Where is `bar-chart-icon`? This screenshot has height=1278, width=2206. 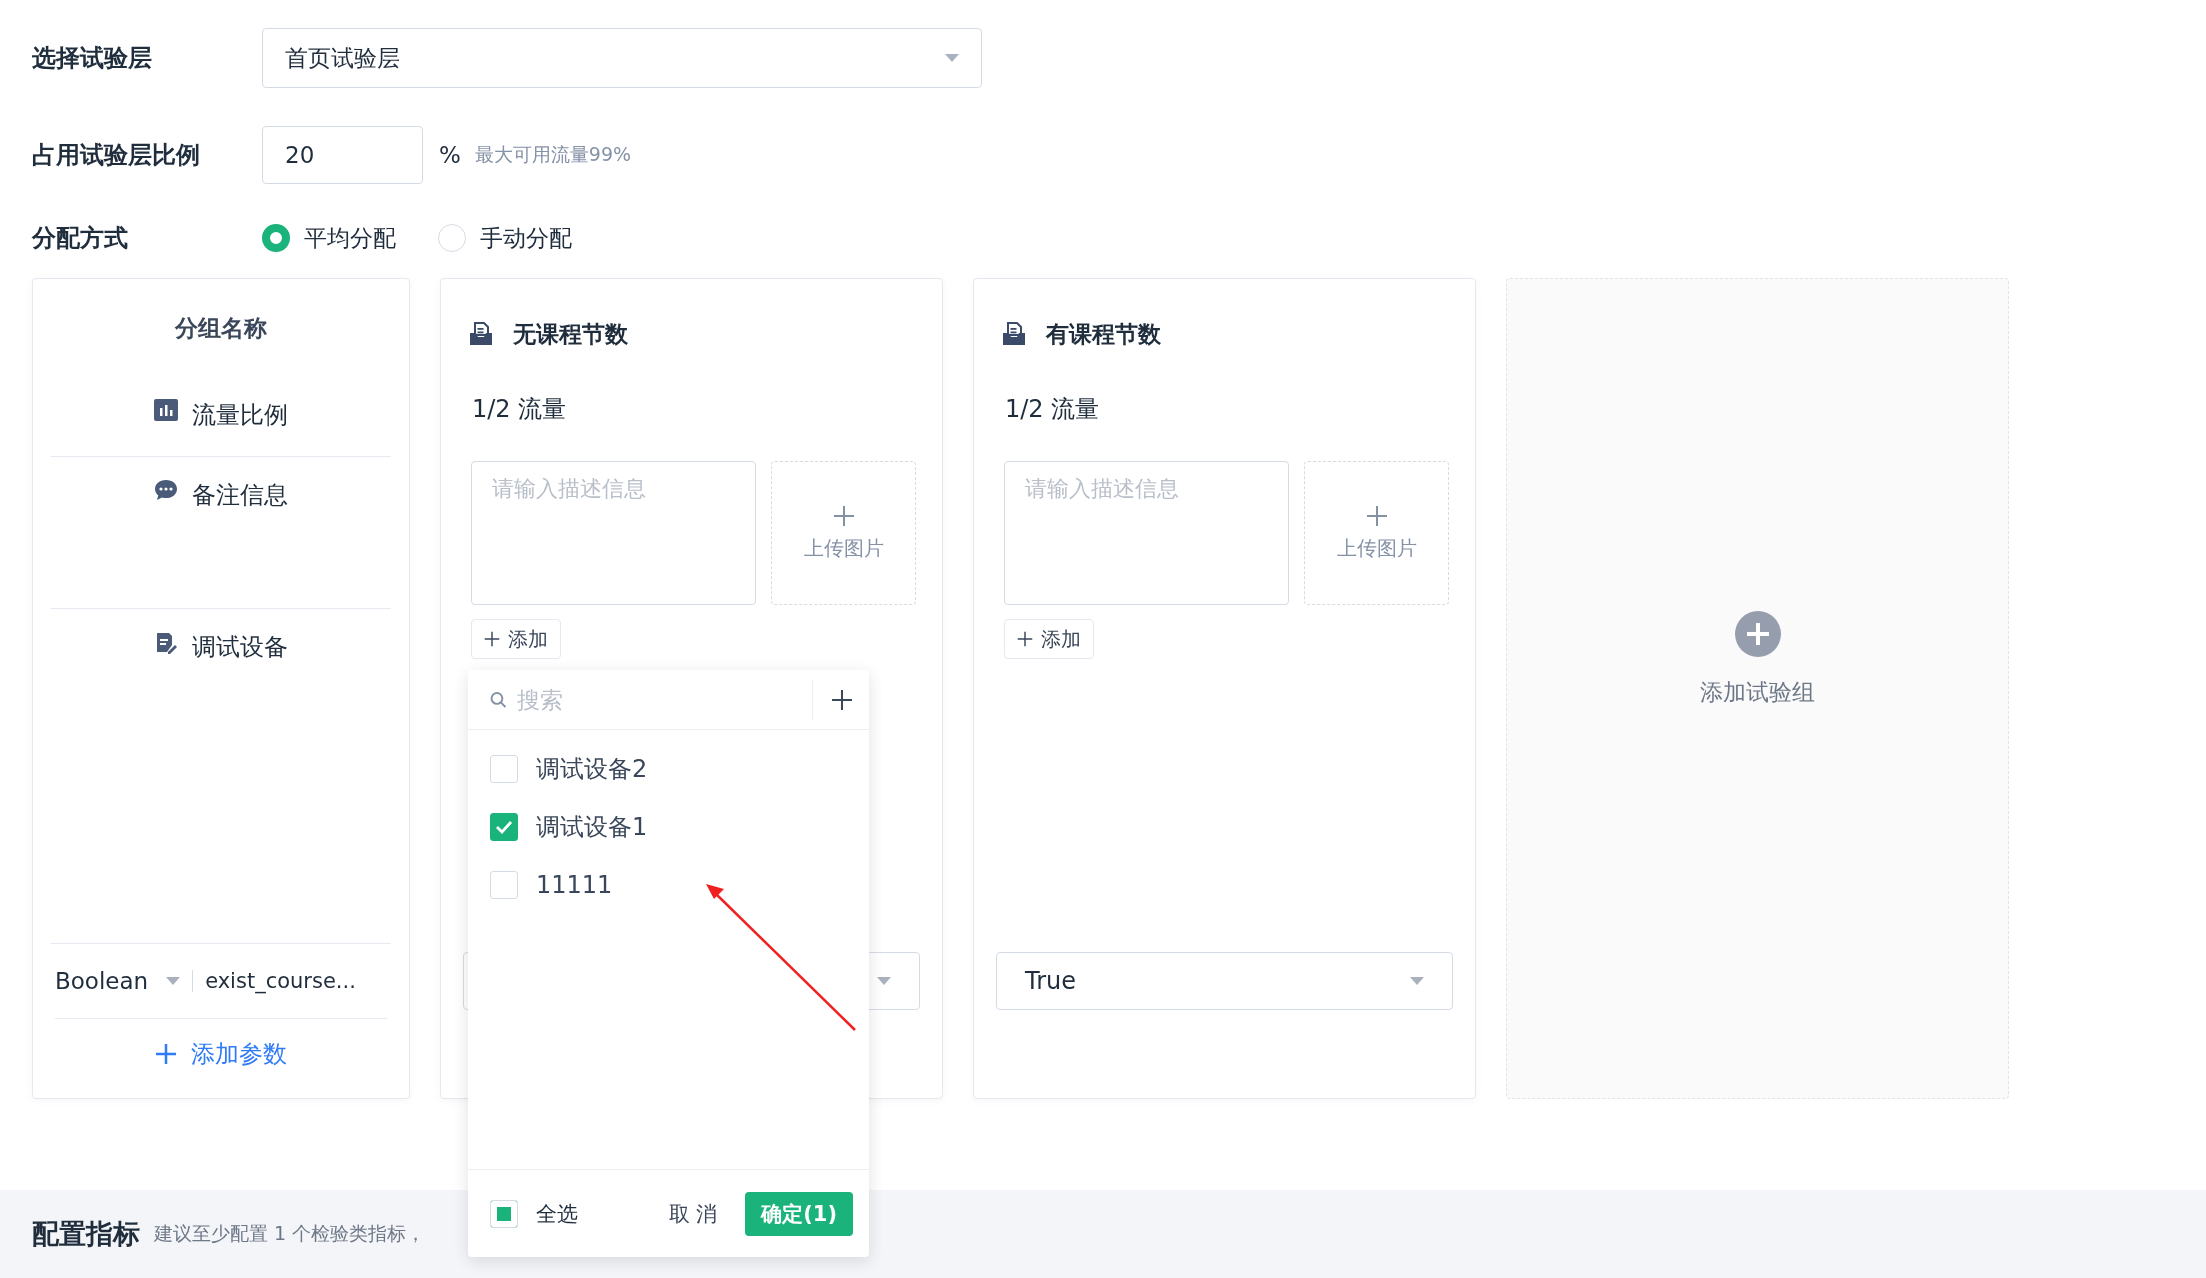 bar-chart-icon is located at coordinates (166, 410).